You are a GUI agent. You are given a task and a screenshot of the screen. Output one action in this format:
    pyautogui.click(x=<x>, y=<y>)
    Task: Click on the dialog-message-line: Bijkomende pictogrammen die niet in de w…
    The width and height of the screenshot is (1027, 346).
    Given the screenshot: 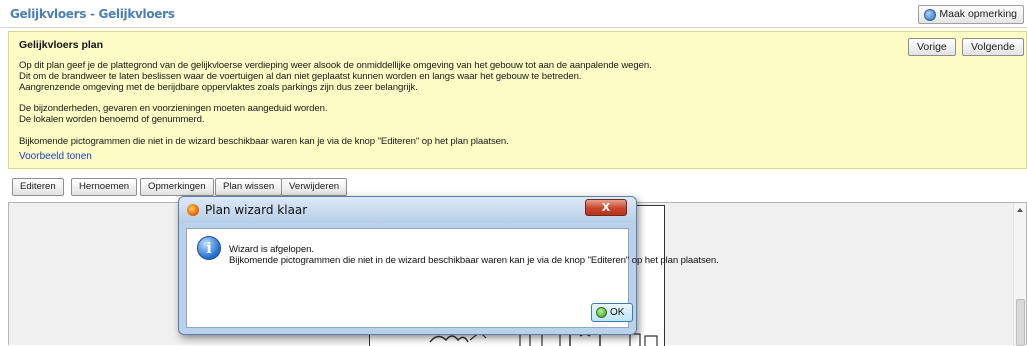 What is the action you would take?
    pyautogui.click(x=474, y=260)
    